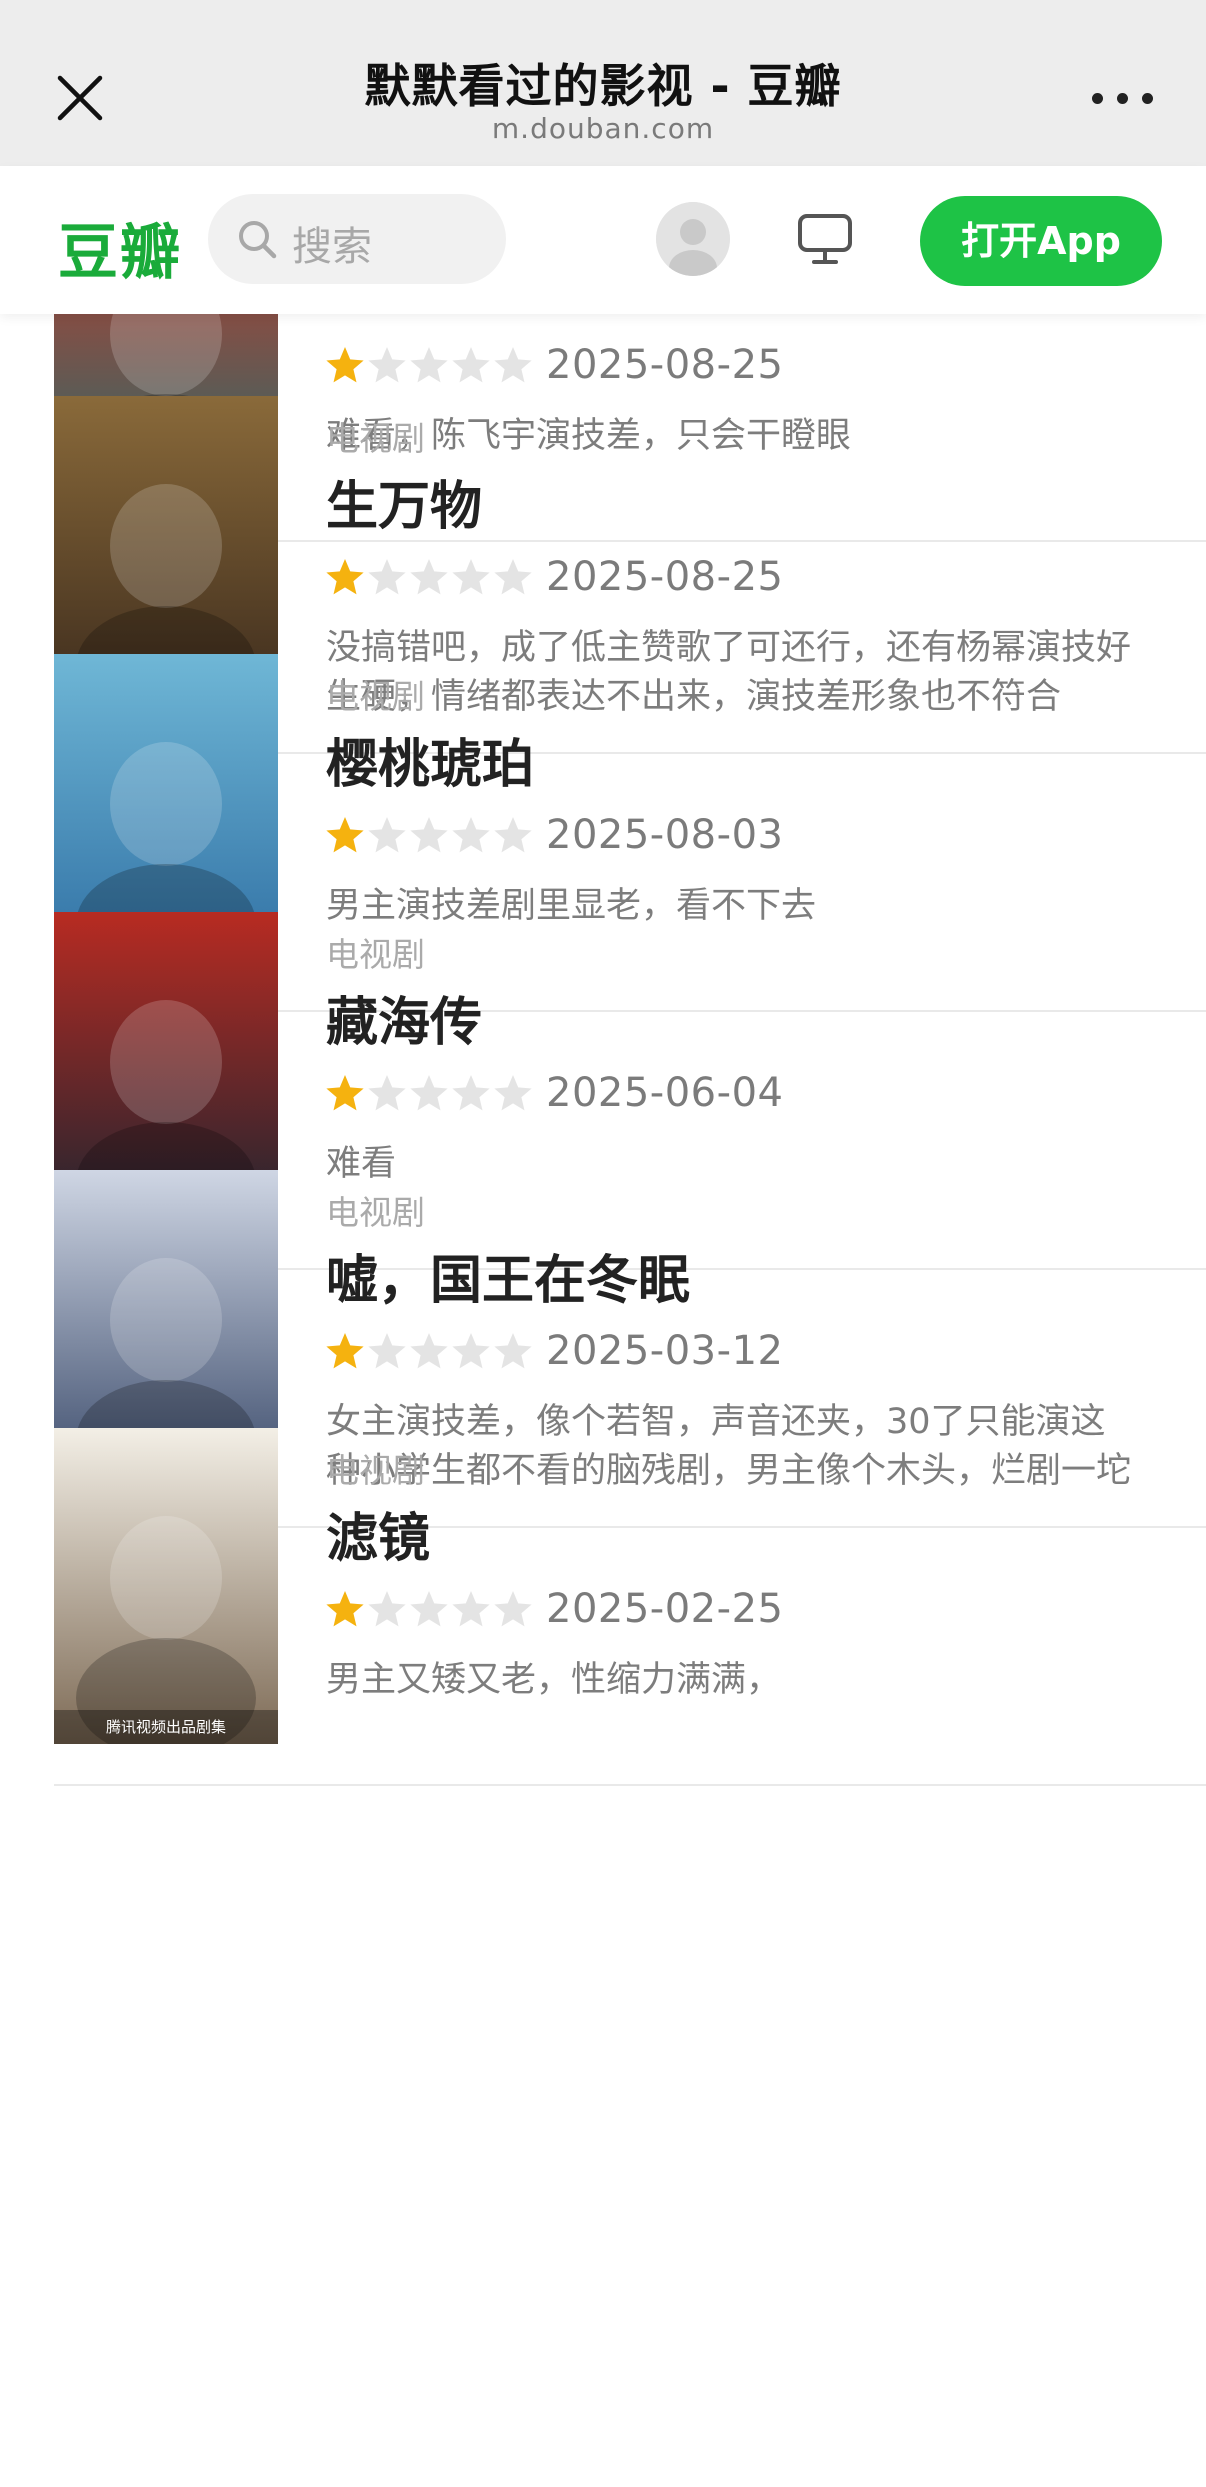 This screenshot has height=2487, width=1206. What do you see at coordinates (378, 1533) in the screenshot?
I see `item-title: 滤镜` at bounding box center [378, 1533].